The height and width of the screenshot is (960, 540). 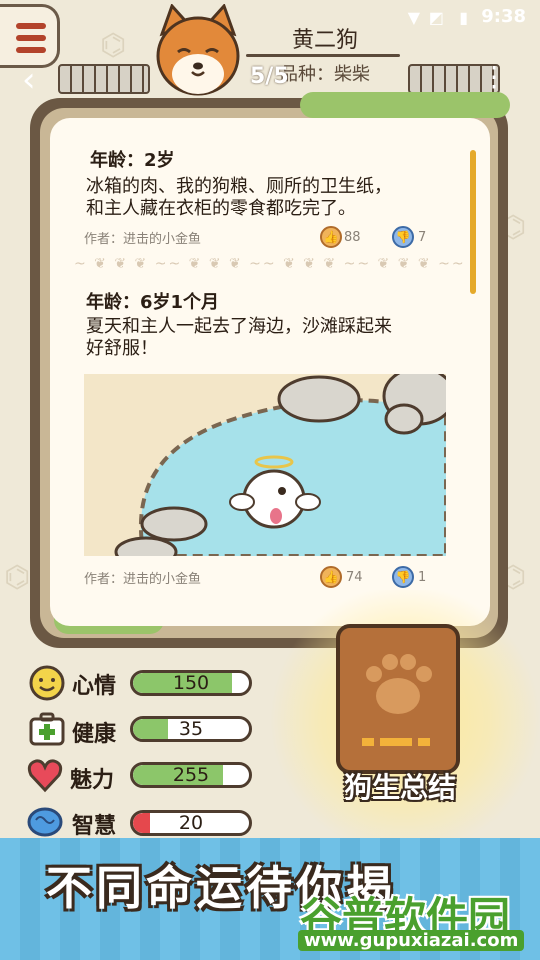 What do you see at coordinates (94, 734) in the screenshot?
I see `stat-label-health: 健康` at bounding box center [94, 734].